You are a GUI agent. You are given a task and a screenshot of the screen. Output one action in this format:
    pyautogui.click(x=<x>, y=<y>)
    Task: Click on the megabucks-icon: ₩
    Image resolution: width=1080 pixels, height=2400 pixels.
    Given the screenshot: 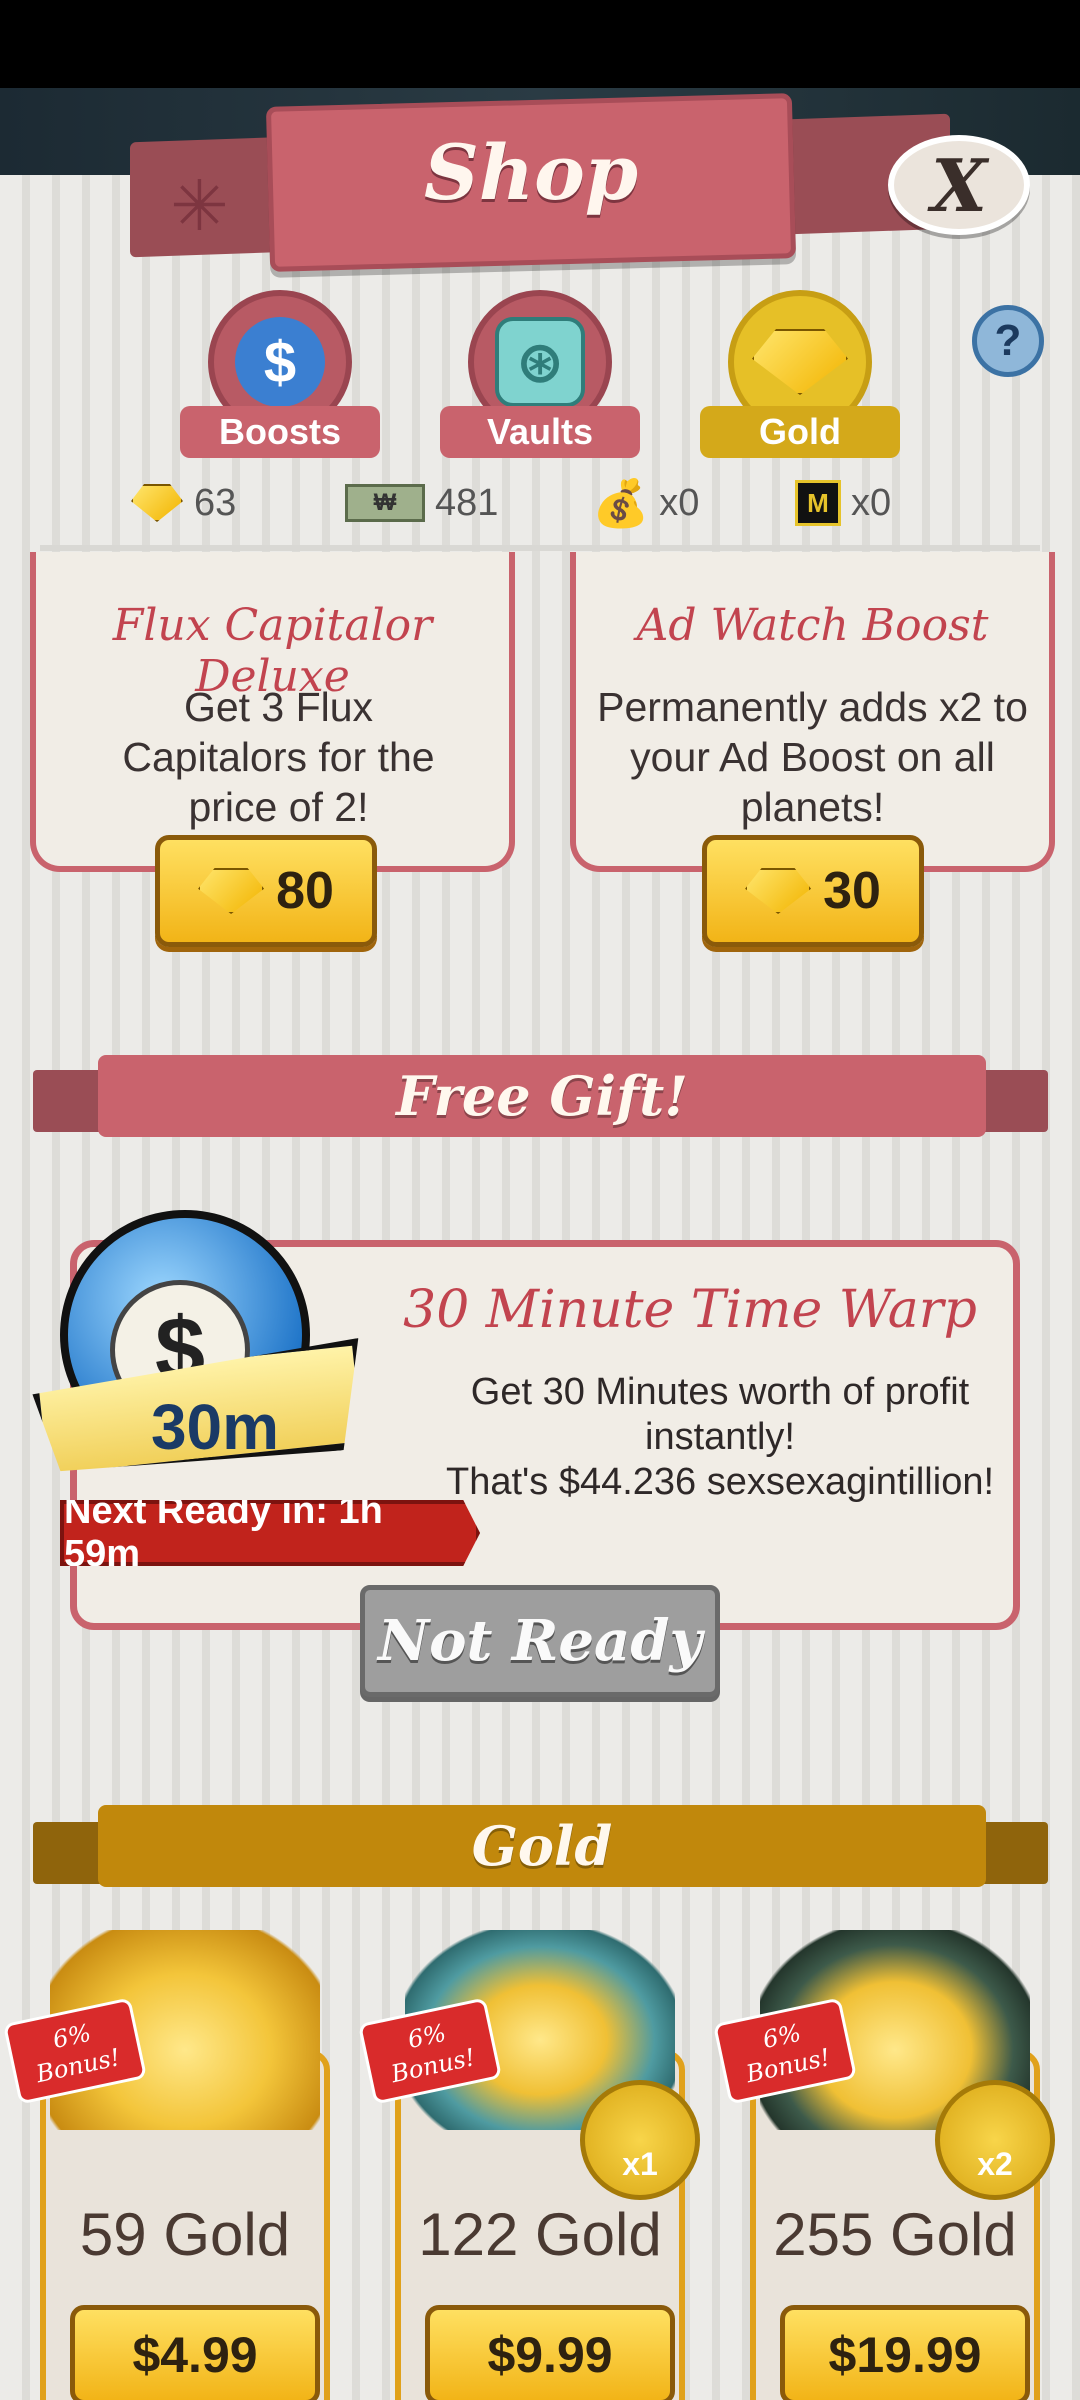 What is the action you would take?
    pyautogui.click(x=385, y=503)
    